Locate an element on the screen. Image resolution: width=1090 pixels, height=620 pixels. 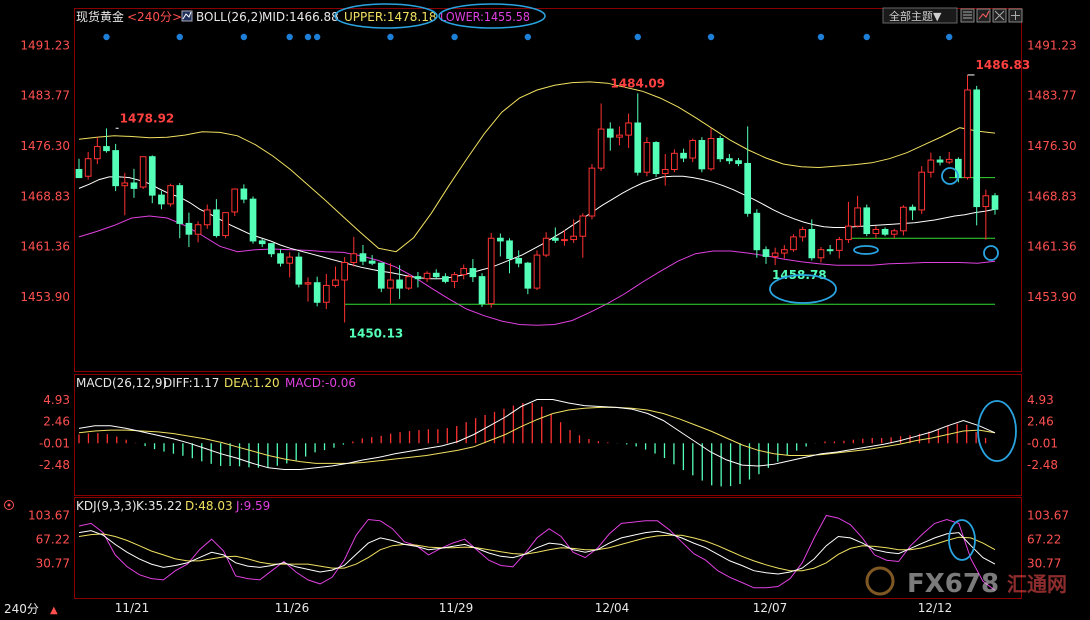
price-annotation: 1450.13 is located at coordinates (376, 333).